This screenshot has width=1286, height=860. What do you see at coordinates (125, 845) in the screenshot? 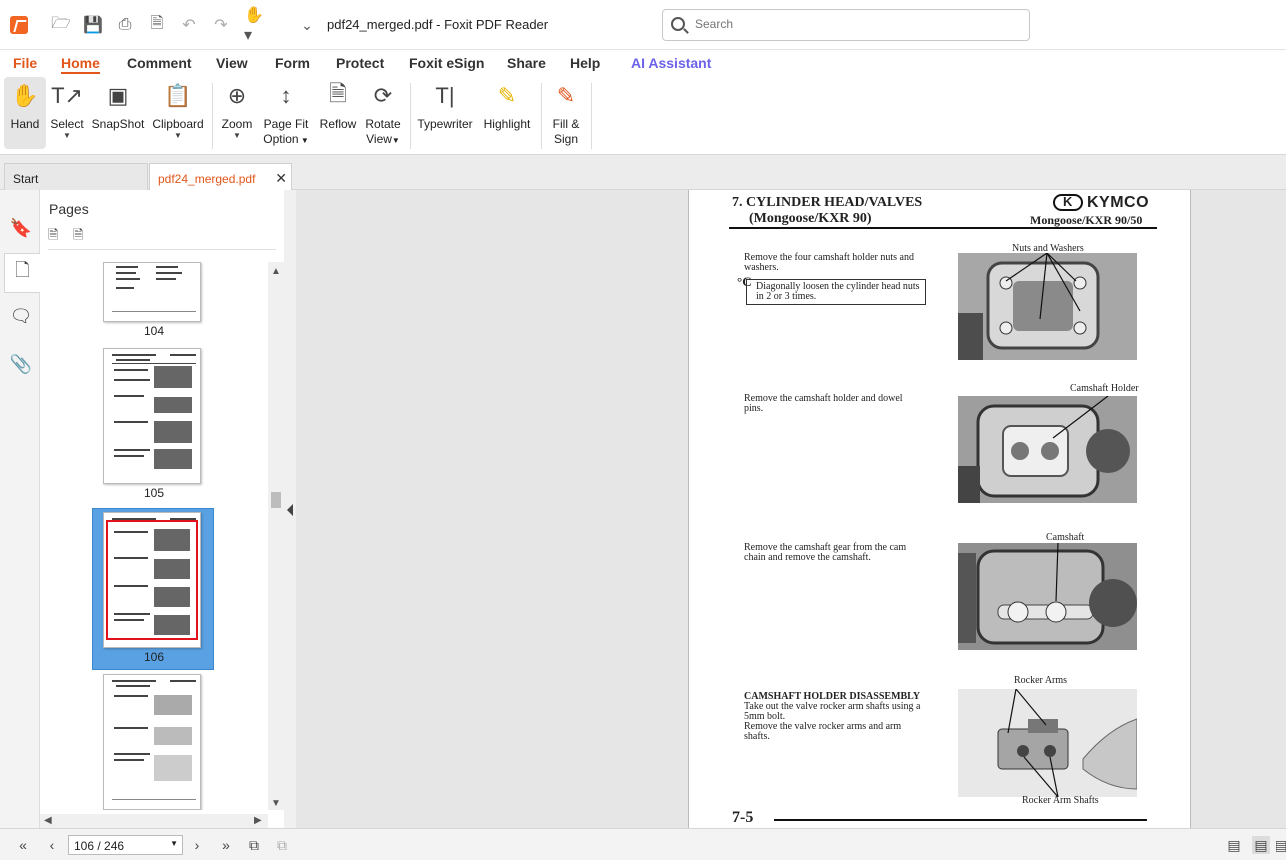
I see `page-number-field: 106 / 246 ▼` at bounding box center [125, 845].